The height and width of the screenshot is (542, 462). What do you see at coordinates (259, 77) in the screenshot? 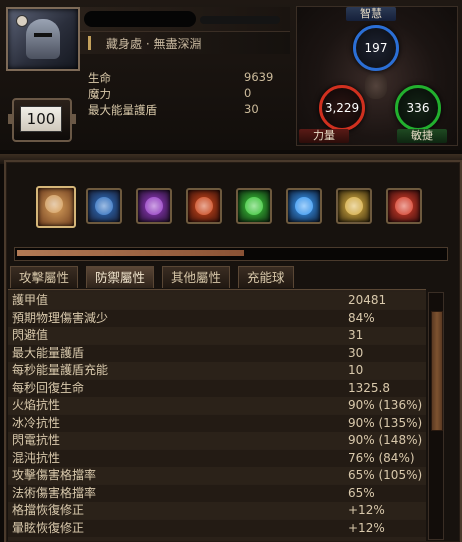
I see `resource-value: 9639` at bounding box center [259, 77].